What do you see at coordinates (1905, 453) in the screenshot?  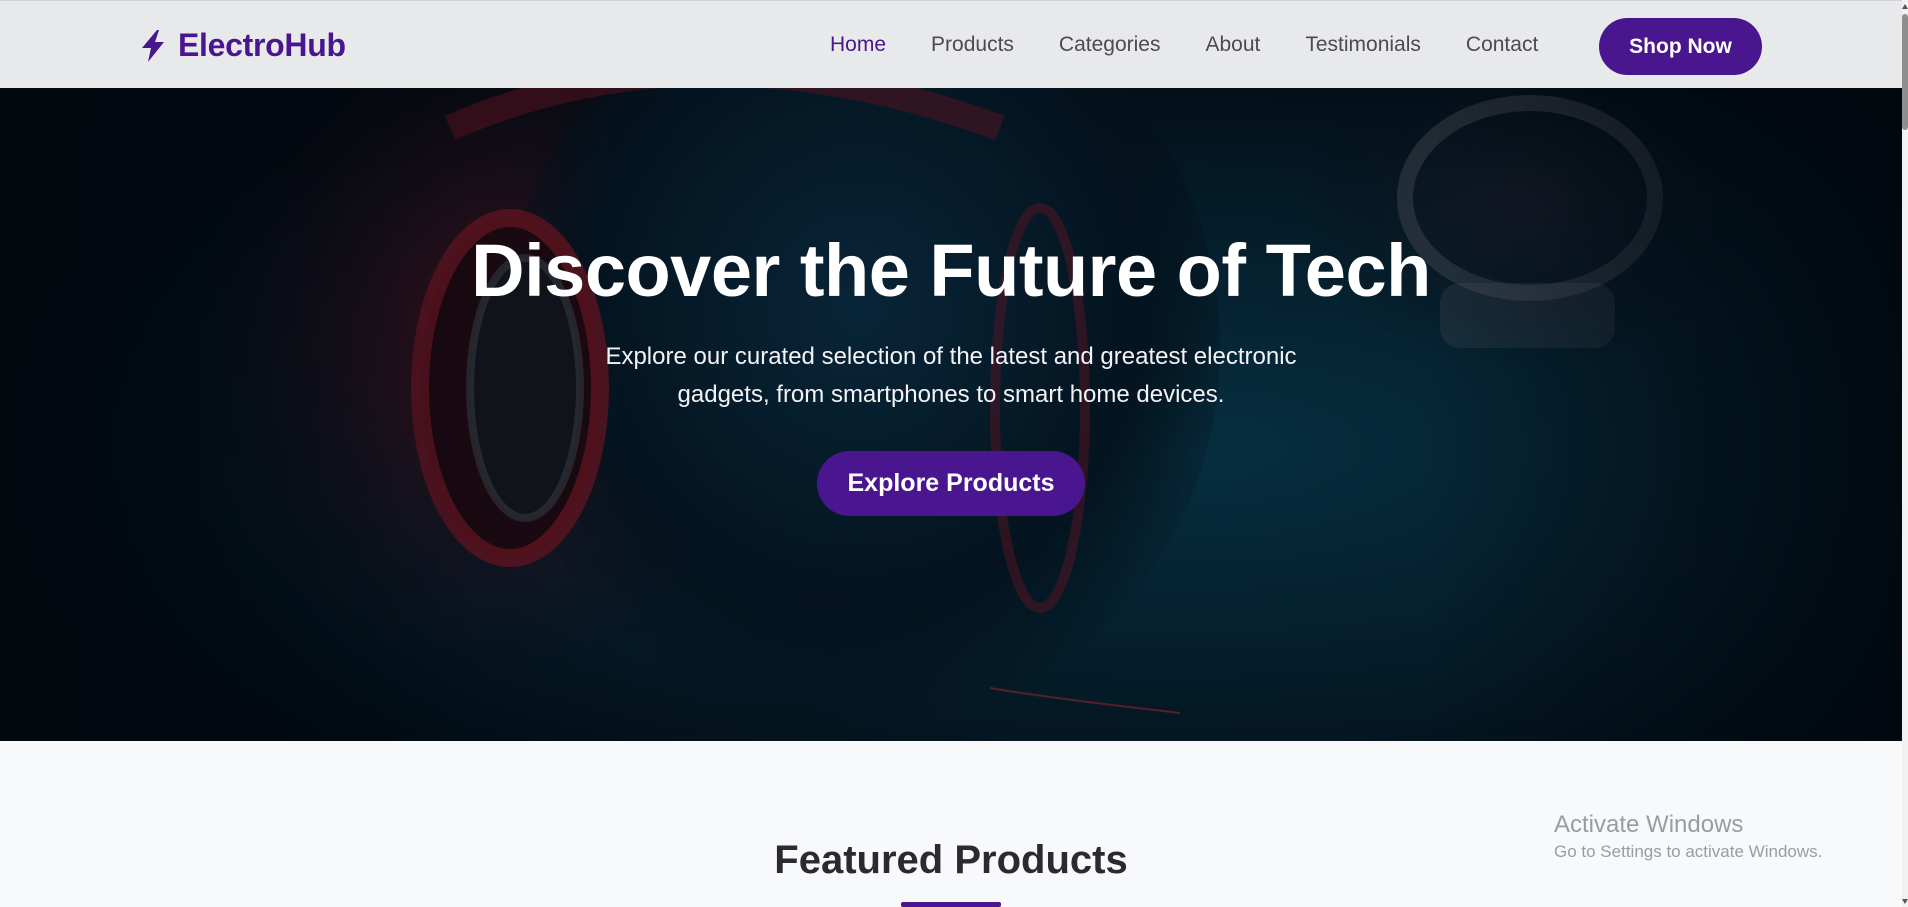 I see `vertical-scrollbar` at bounding box center [1905, 453].